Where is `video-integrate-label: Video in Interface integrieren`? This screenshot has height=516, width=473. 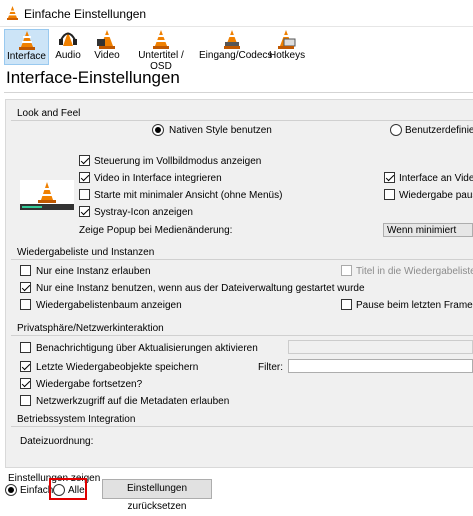 video-integrate-label: Video in Interface integrieren is located at coordinates (158, 178).